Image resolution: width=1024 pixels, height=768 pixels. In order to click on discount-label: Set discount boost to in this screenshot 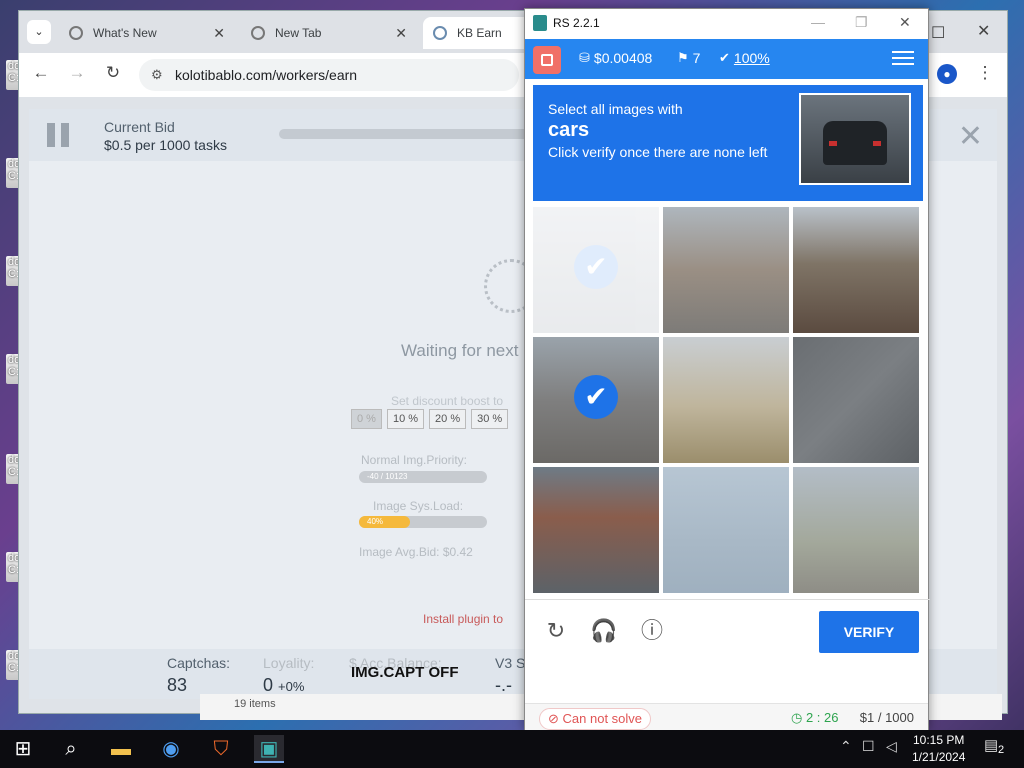, I will do `click(447, 401)`.